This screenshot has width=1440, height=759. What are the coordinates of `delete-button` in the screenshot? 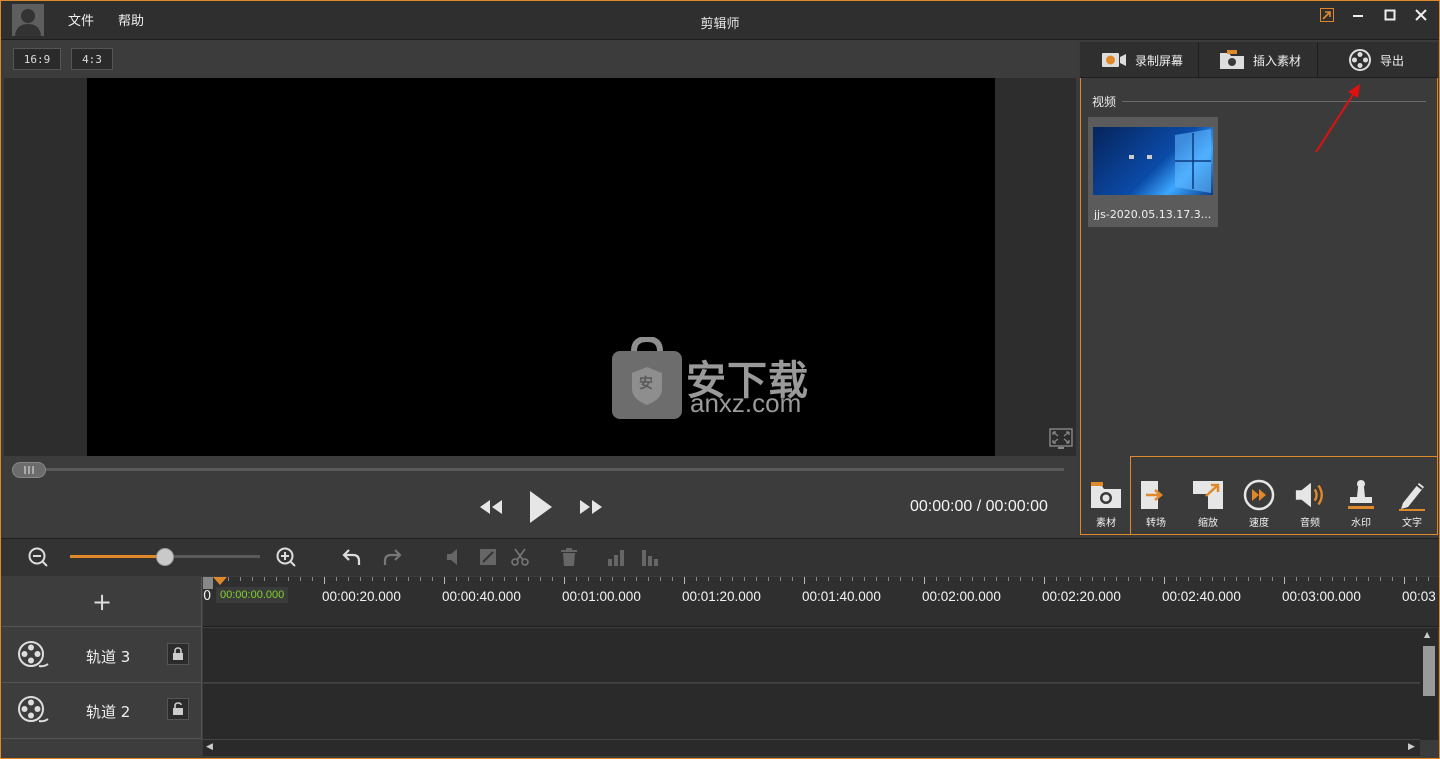 It's located at (569, 557).